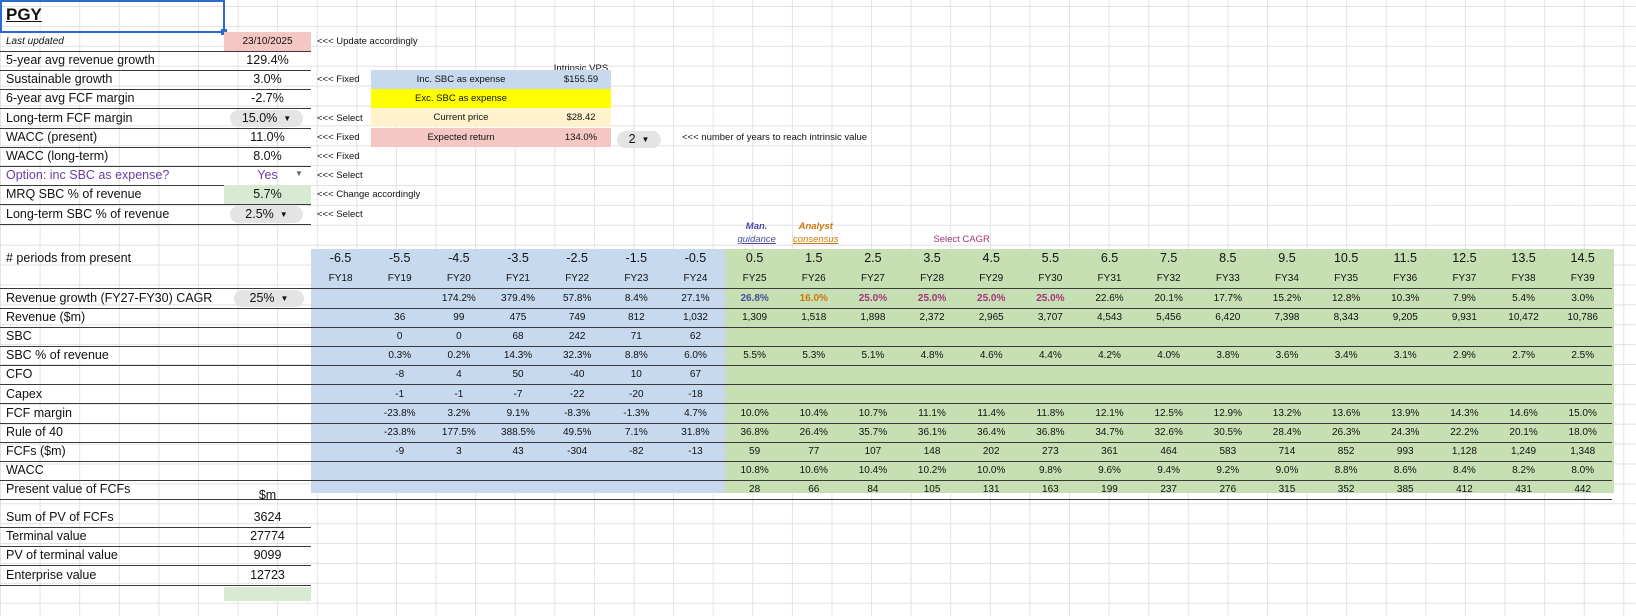 The width and height of the screenshot is (1636, 616). Describe the element at coordinates (813, 452) in the screenshot. I see `table-cell: 77` at that location.